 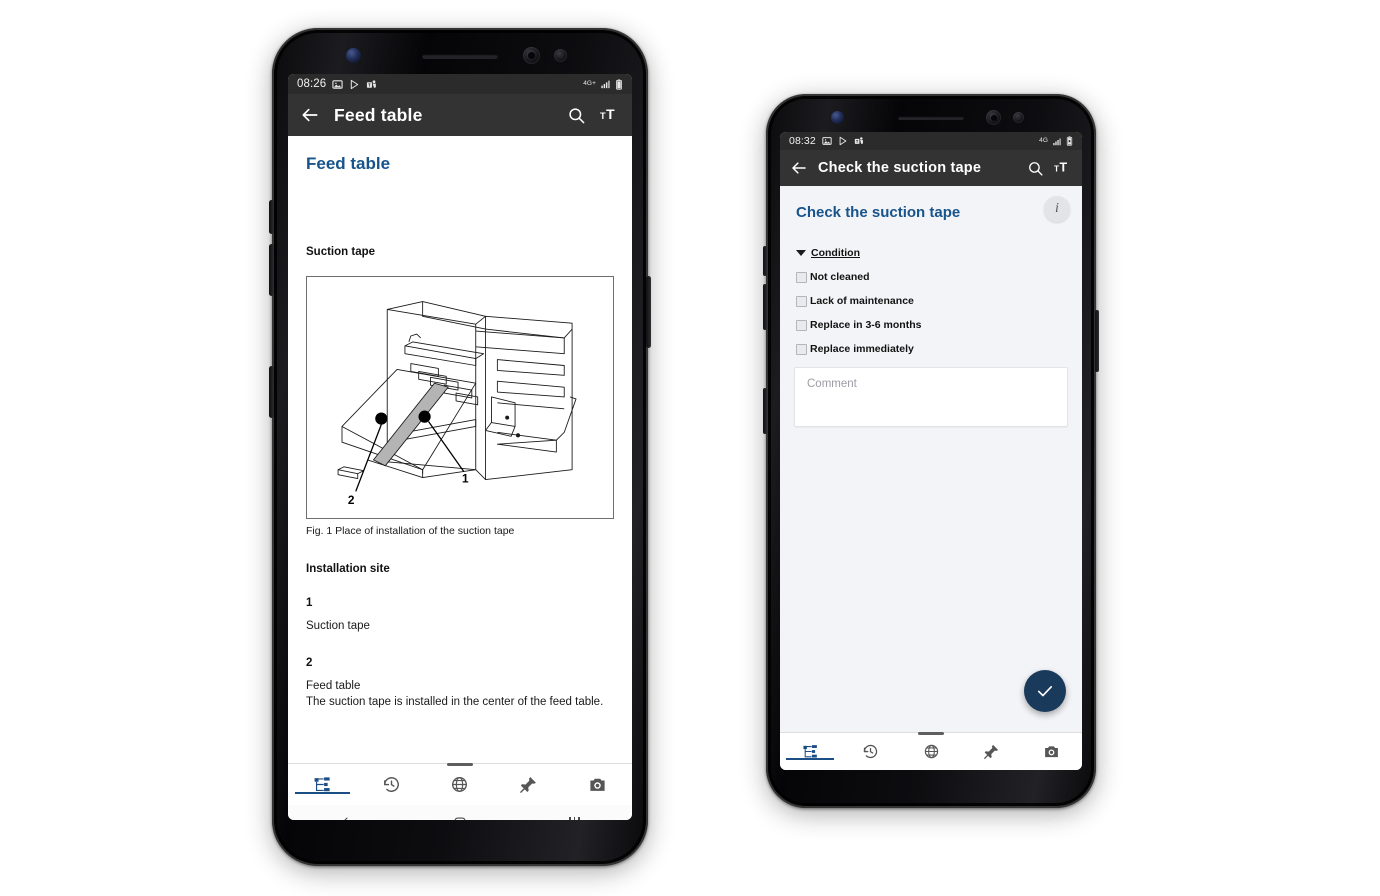 I want to click on bottom-nav-left, so click(x=460, y=784).